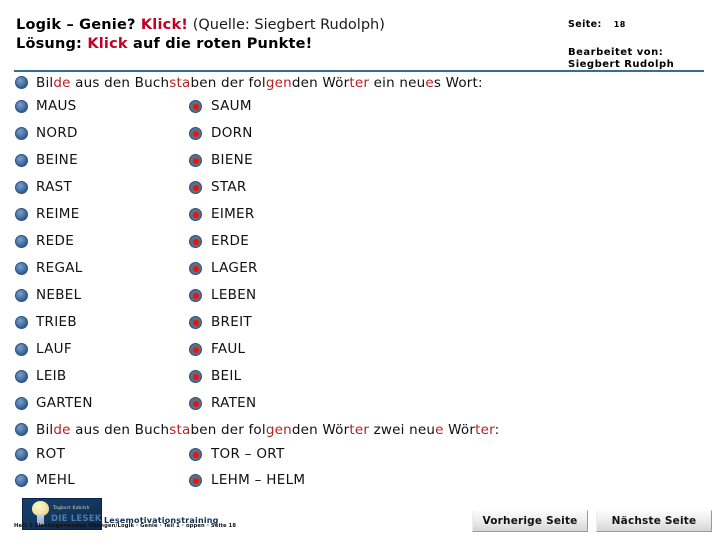 The height and width of the screenshot is (540, 720). What do you see at coordinates (258, 480) in the screenshot?
I see `solution-word: LEHM – HELM` at bounding box center [258, 480].